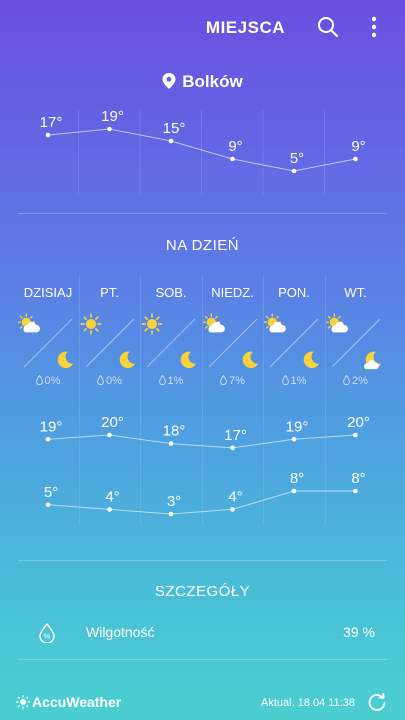  I want to click on hourly-temperature-label: 17°, so click(51, 122).